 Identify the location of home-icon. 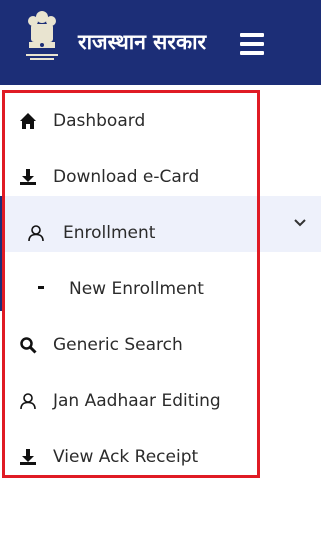
(28, 121).